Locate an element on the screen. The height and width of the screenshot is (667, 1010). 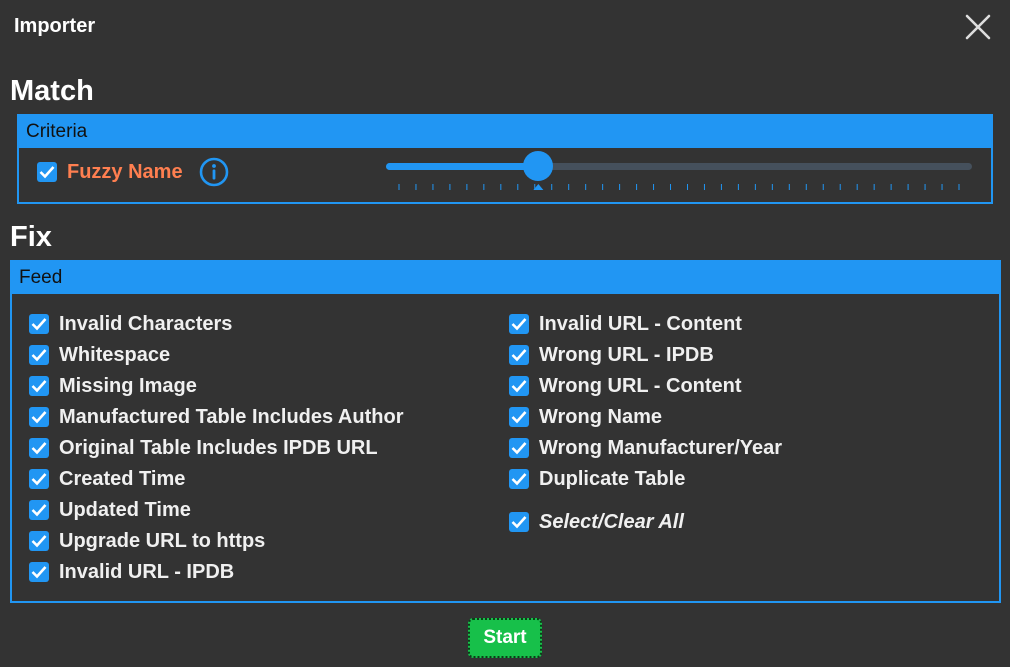
feed-item-label: Invalid URL - Content is located at coordinates (640, 324).